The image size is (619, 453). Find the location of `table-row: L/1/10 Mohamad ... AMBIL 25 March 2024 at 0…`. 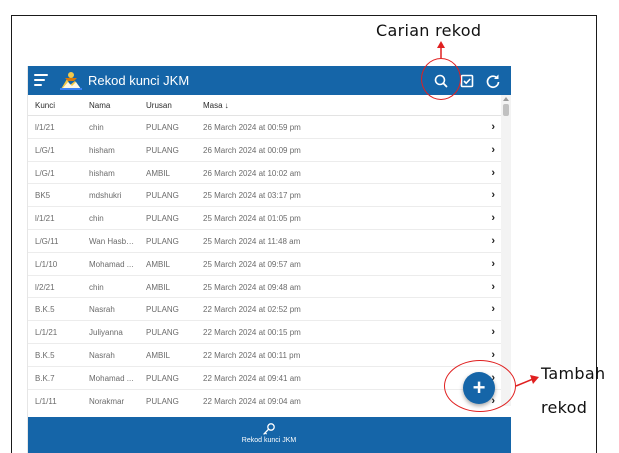

table-row: L/1/10 Mohamad ... AMBIL 25 March 2024 at 0… is located at coordinates (264, 264).